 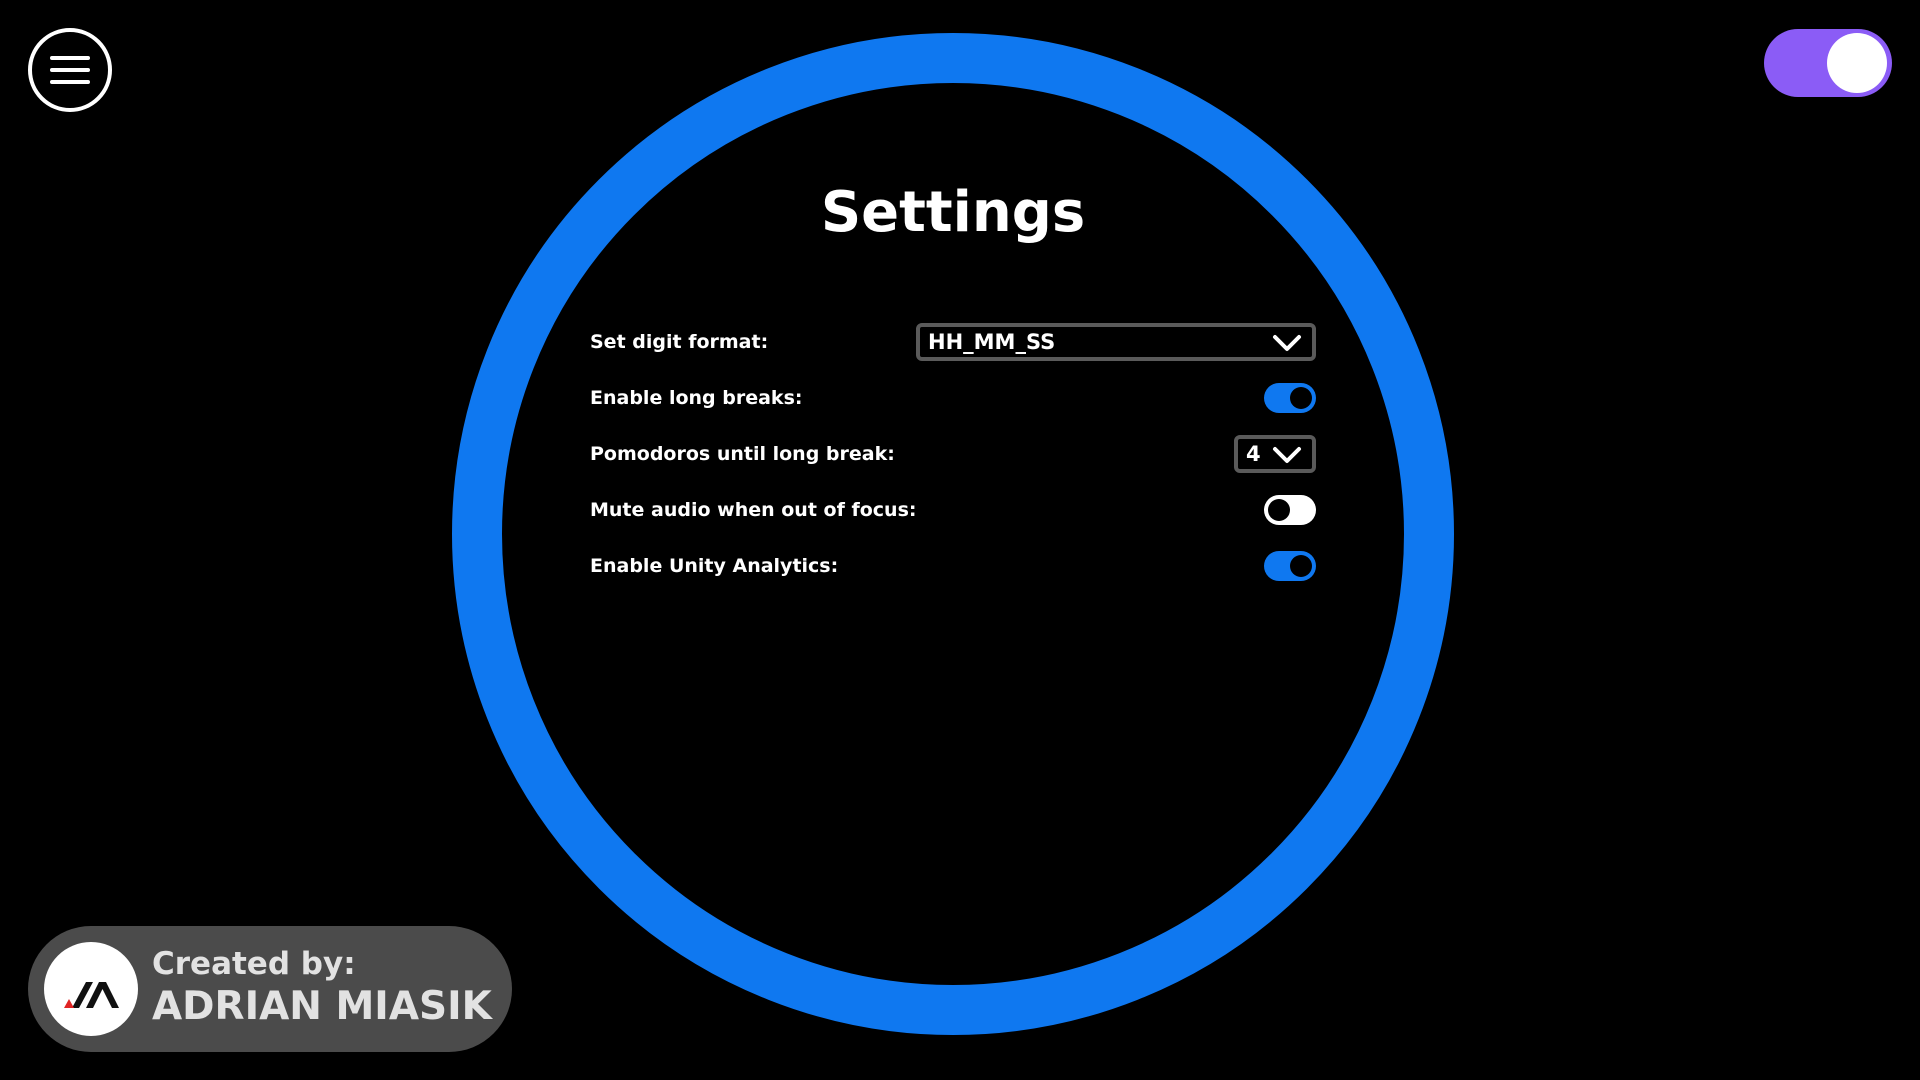 What do you see at coordinates (1116, 342) in the screenshot?
I see `digit-format-dropdown: HH_MM_SS` at bounding box center [1116, 342].